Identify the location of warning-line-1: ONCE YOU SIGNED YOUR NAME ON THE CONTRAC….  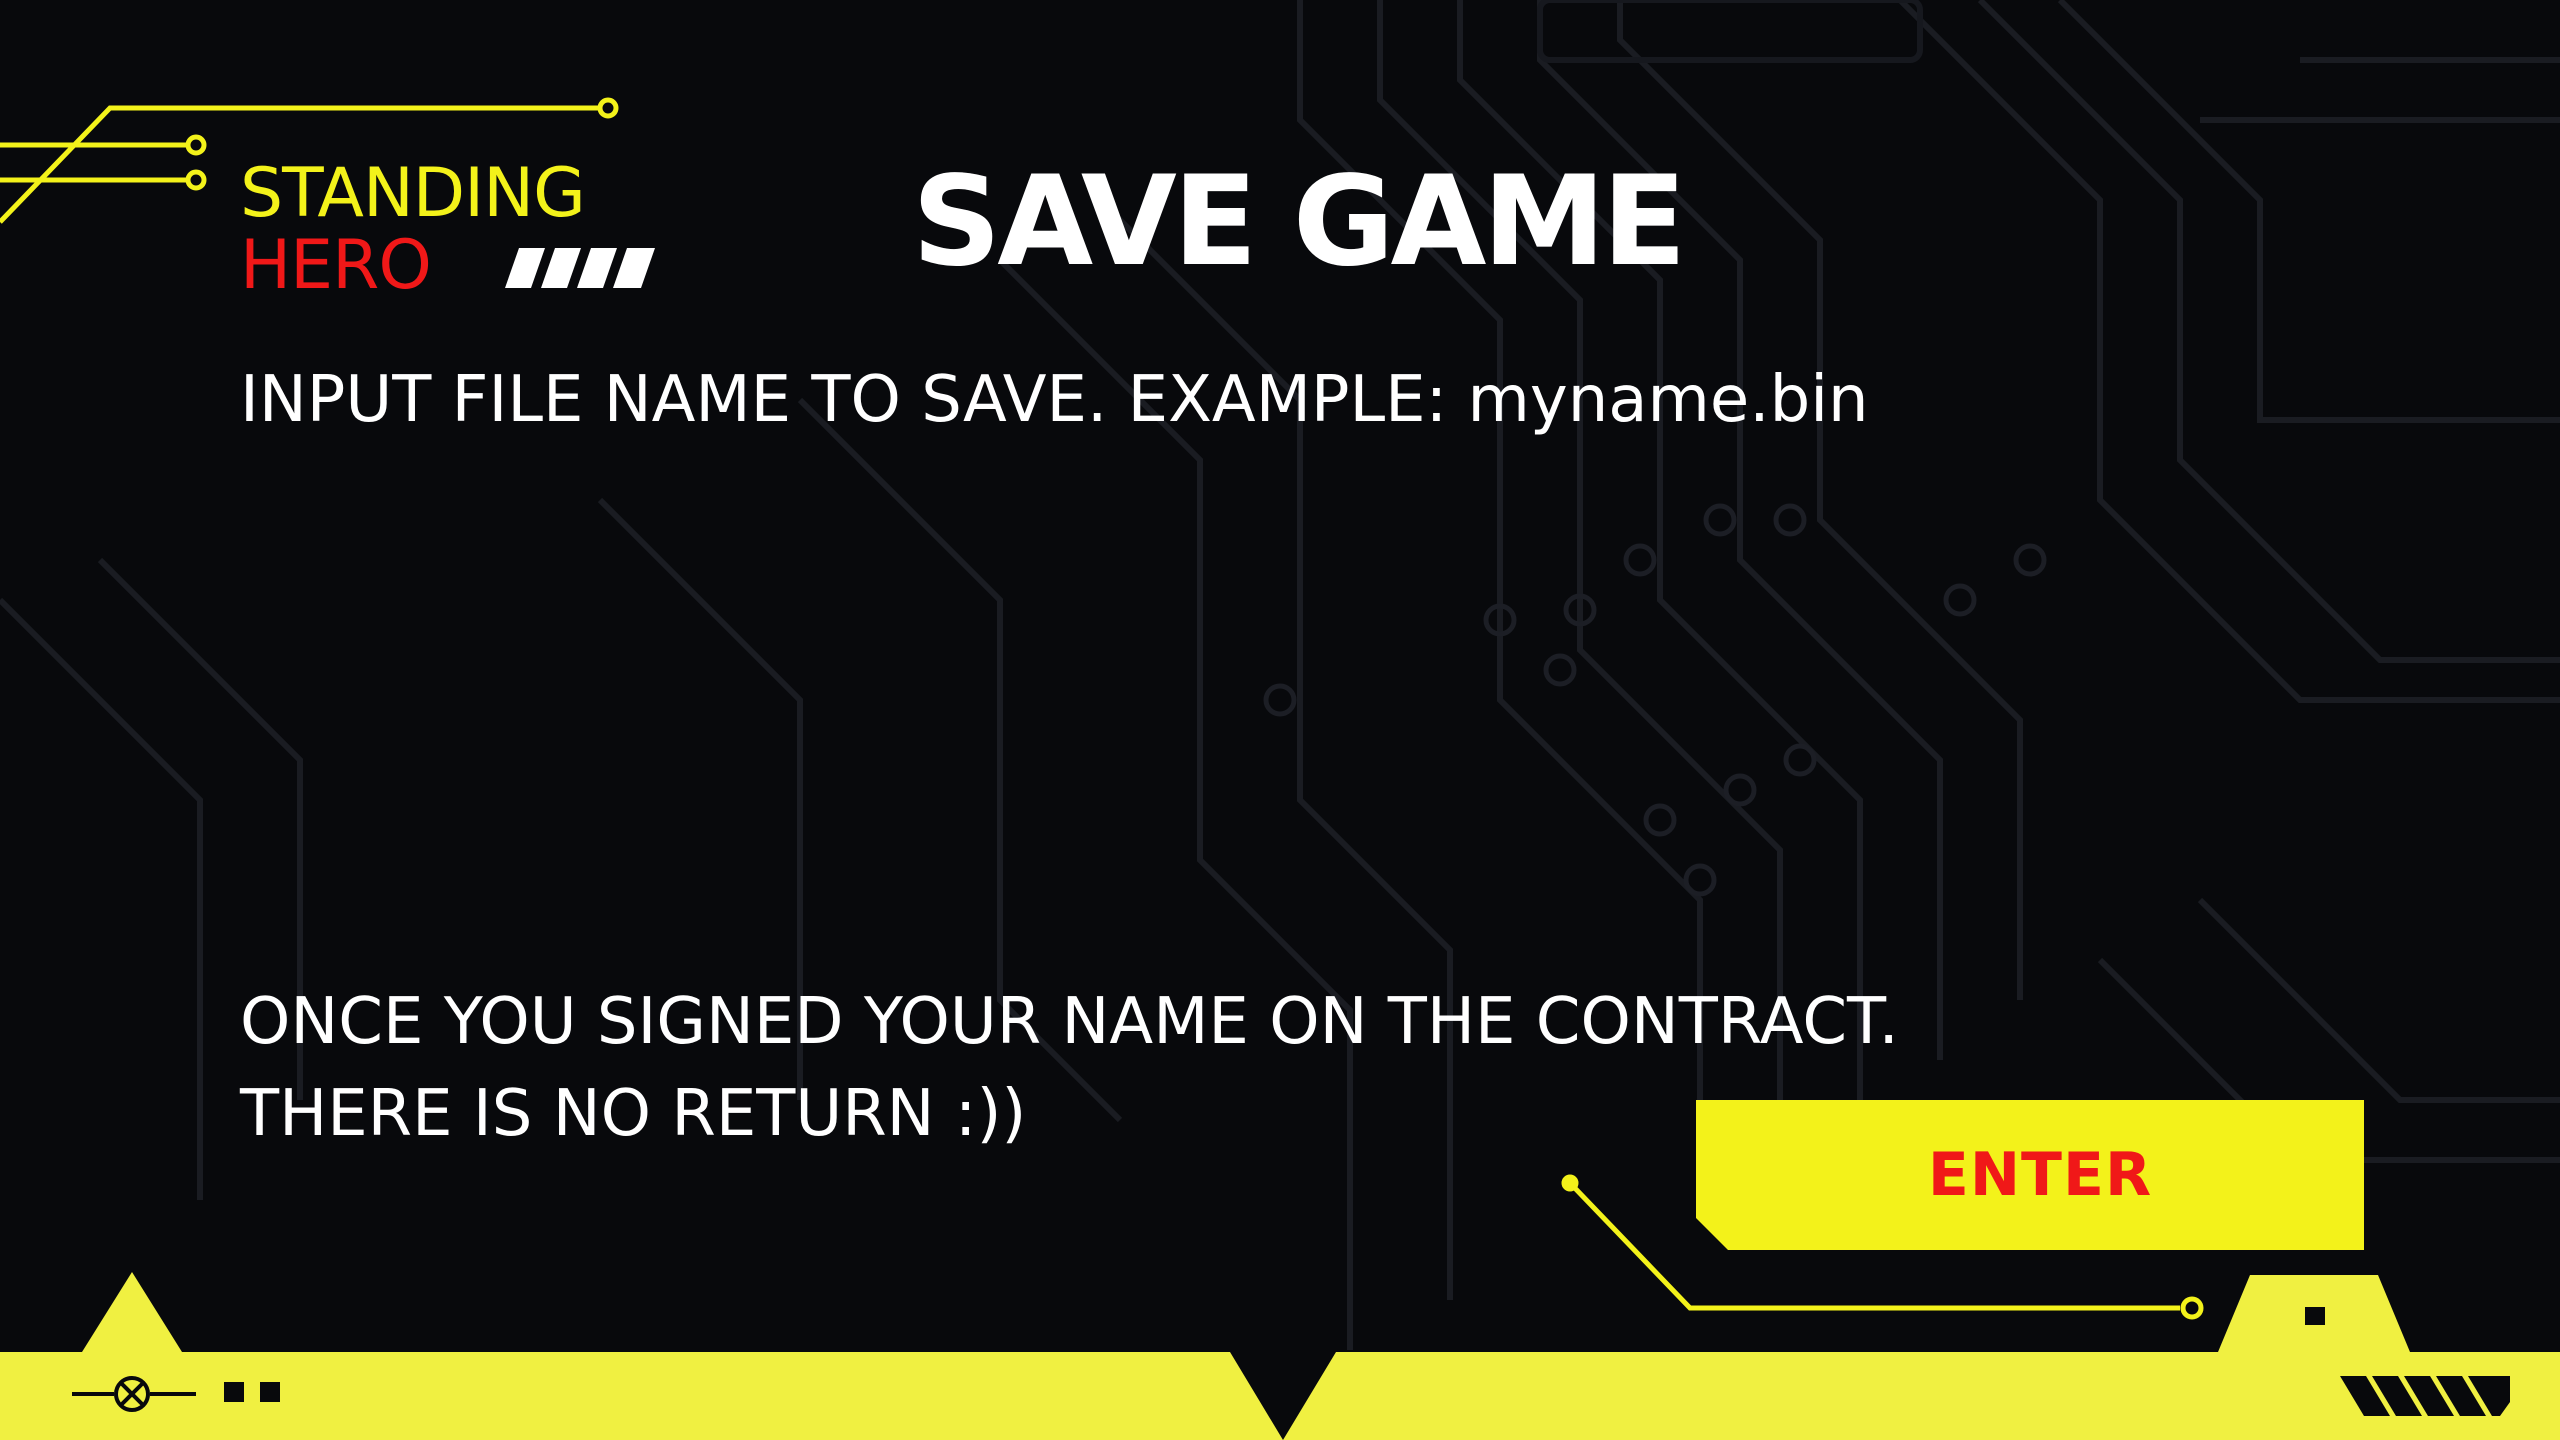
(1069, 1022).